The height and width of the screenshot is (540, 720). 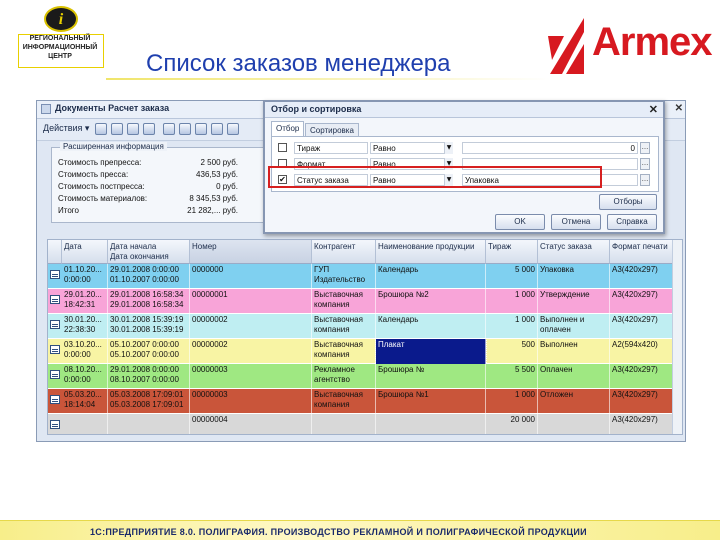 What do you see at coordinates (85, 252) in the screenshot?
I see `column-header-date: Дата` at bounding box center [85, 252].